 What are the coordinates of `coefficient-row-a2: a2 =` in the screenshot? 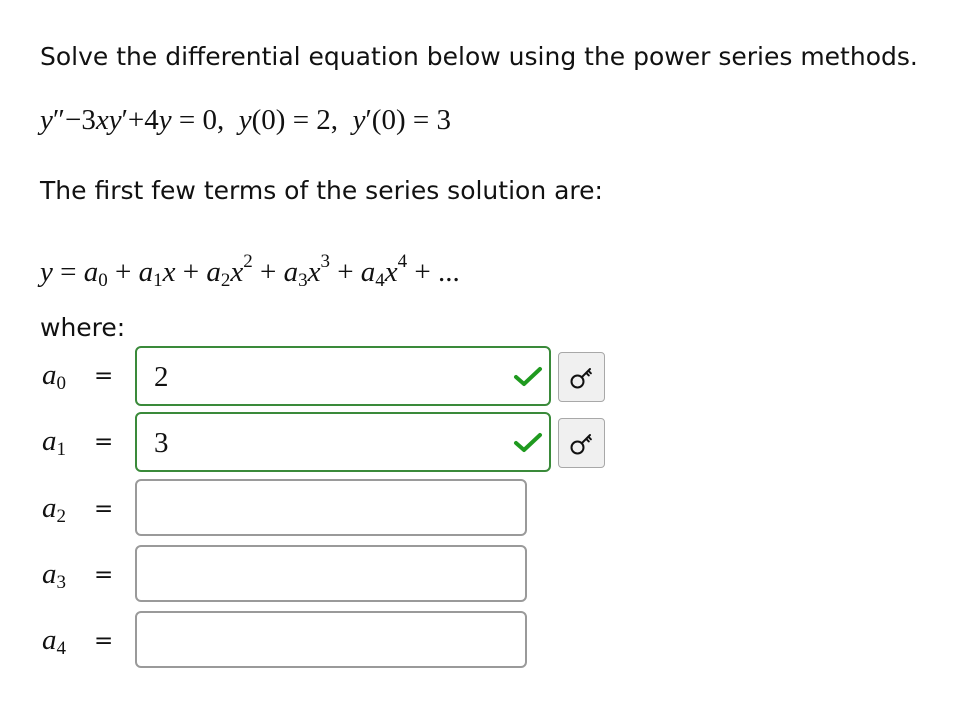 It's located at (340, 509).